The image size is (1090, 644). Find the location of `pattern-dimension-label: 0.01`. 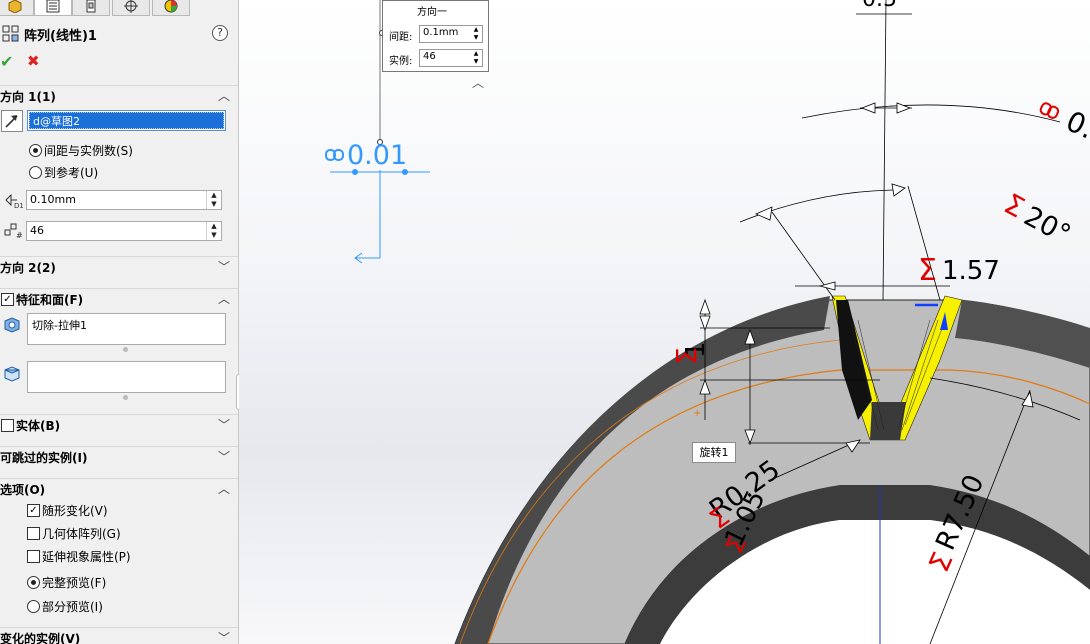

pattern-dimension-label: 0.01 is located at coordinates (366, 155).